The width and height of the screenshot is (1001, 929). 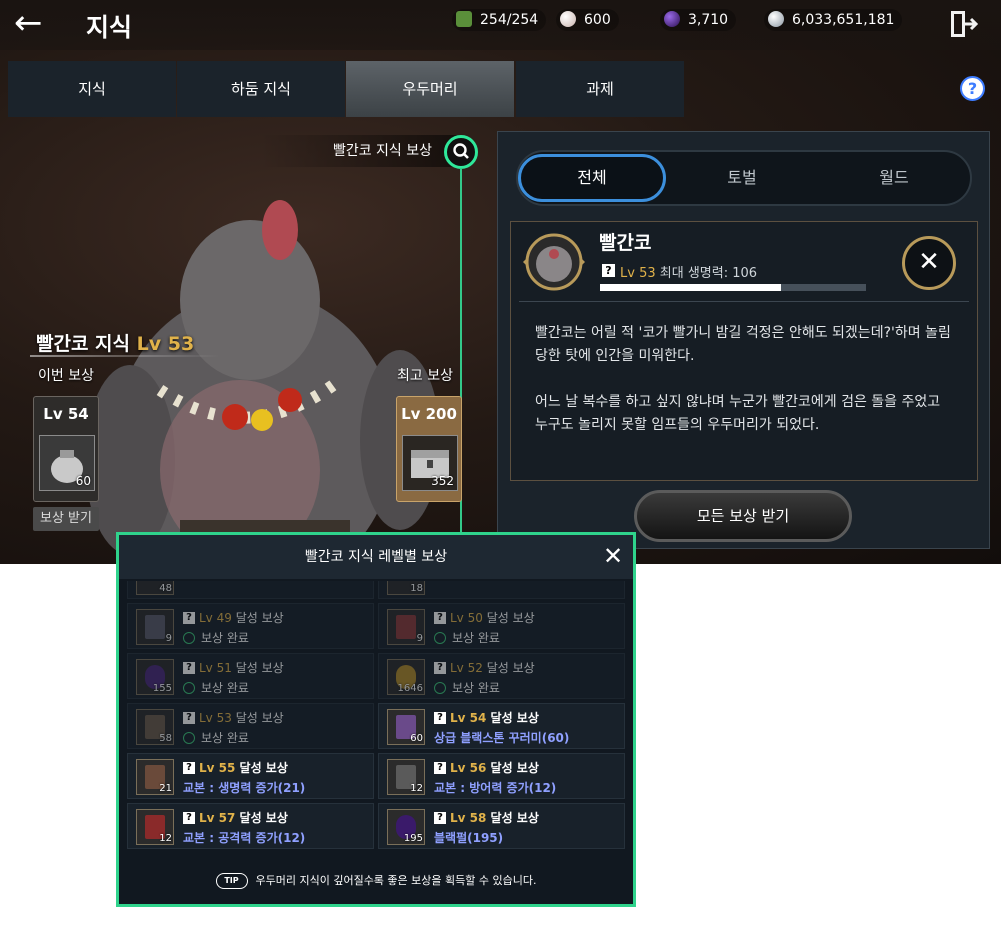 I want to click on currency-pearl: 600, so click(x=587, y=20).